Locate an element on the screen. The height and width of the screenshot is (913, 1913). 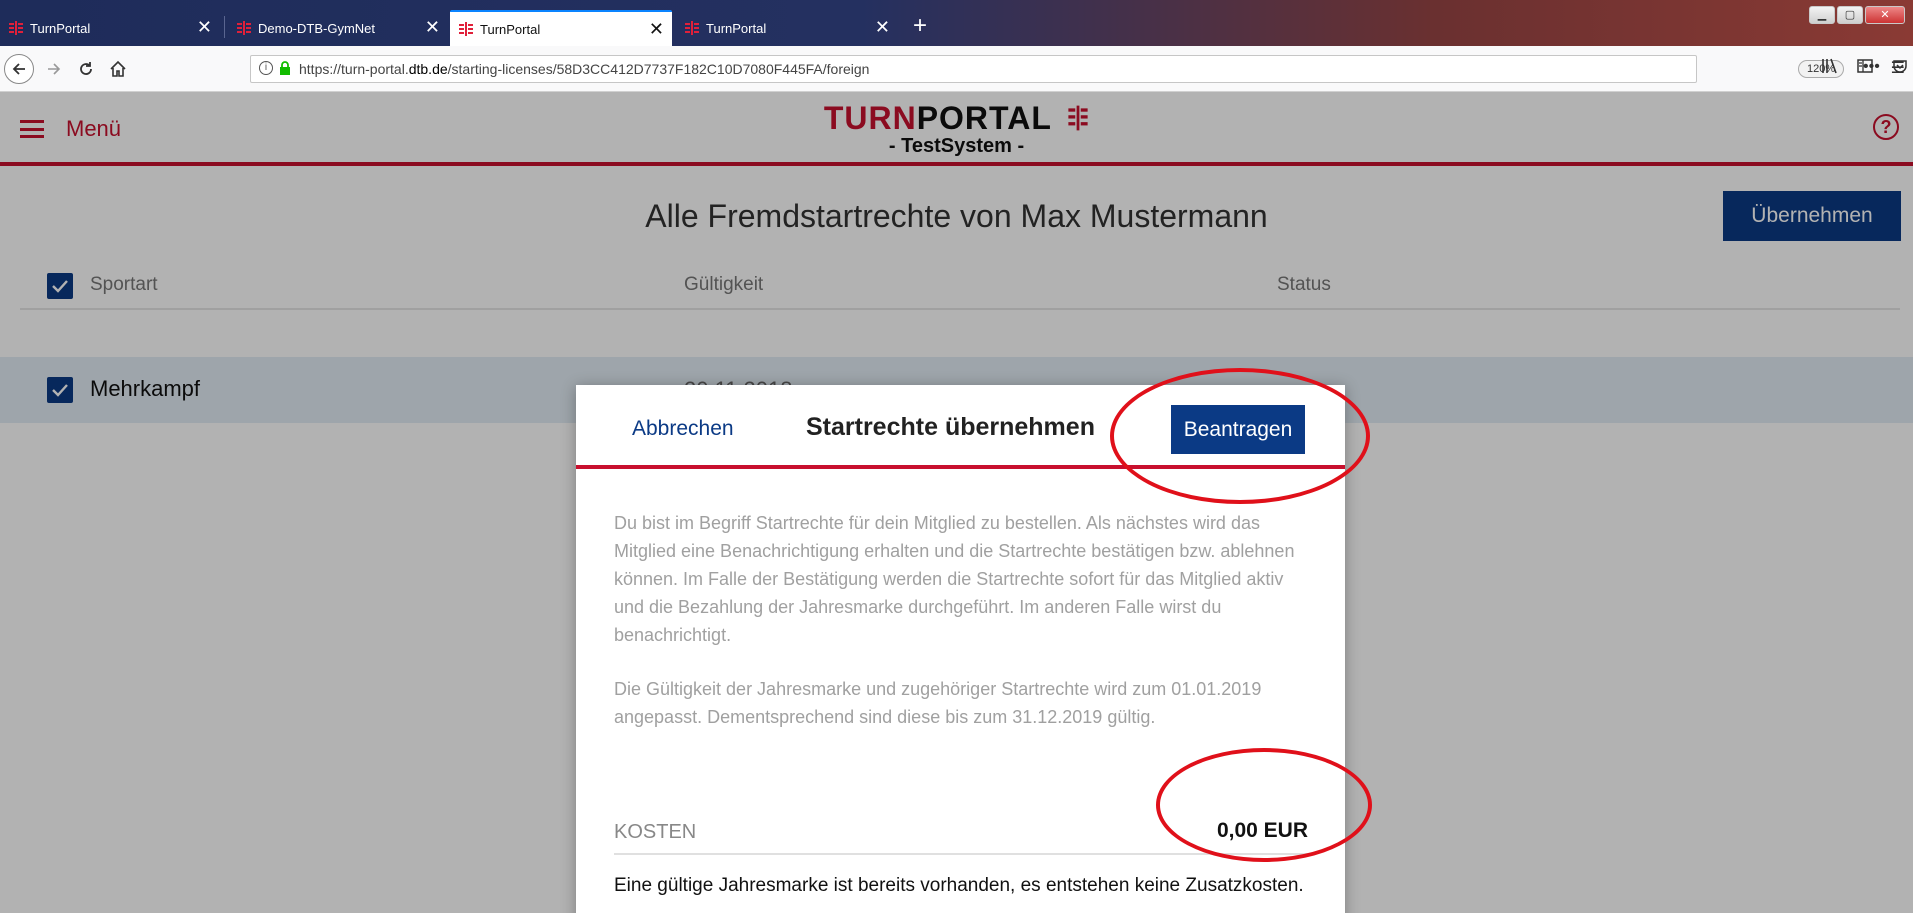
site-info-icon: i is located at coordinates (266, 68).